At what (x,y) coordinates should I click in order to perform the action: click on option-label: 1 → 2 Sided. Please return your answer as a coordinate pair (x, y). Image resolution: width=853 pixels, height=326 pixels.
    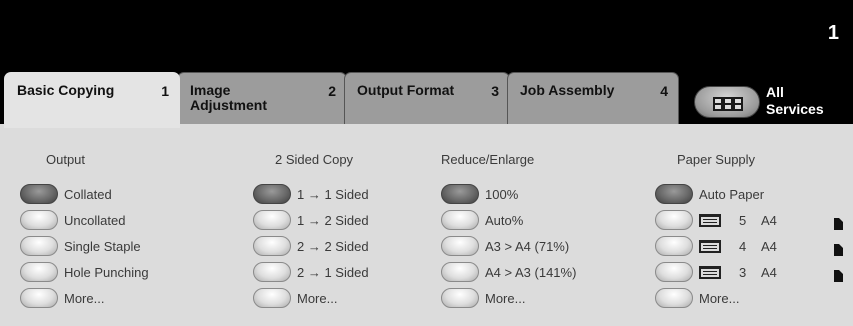
    Looking at the image, I should click on (333, 220).